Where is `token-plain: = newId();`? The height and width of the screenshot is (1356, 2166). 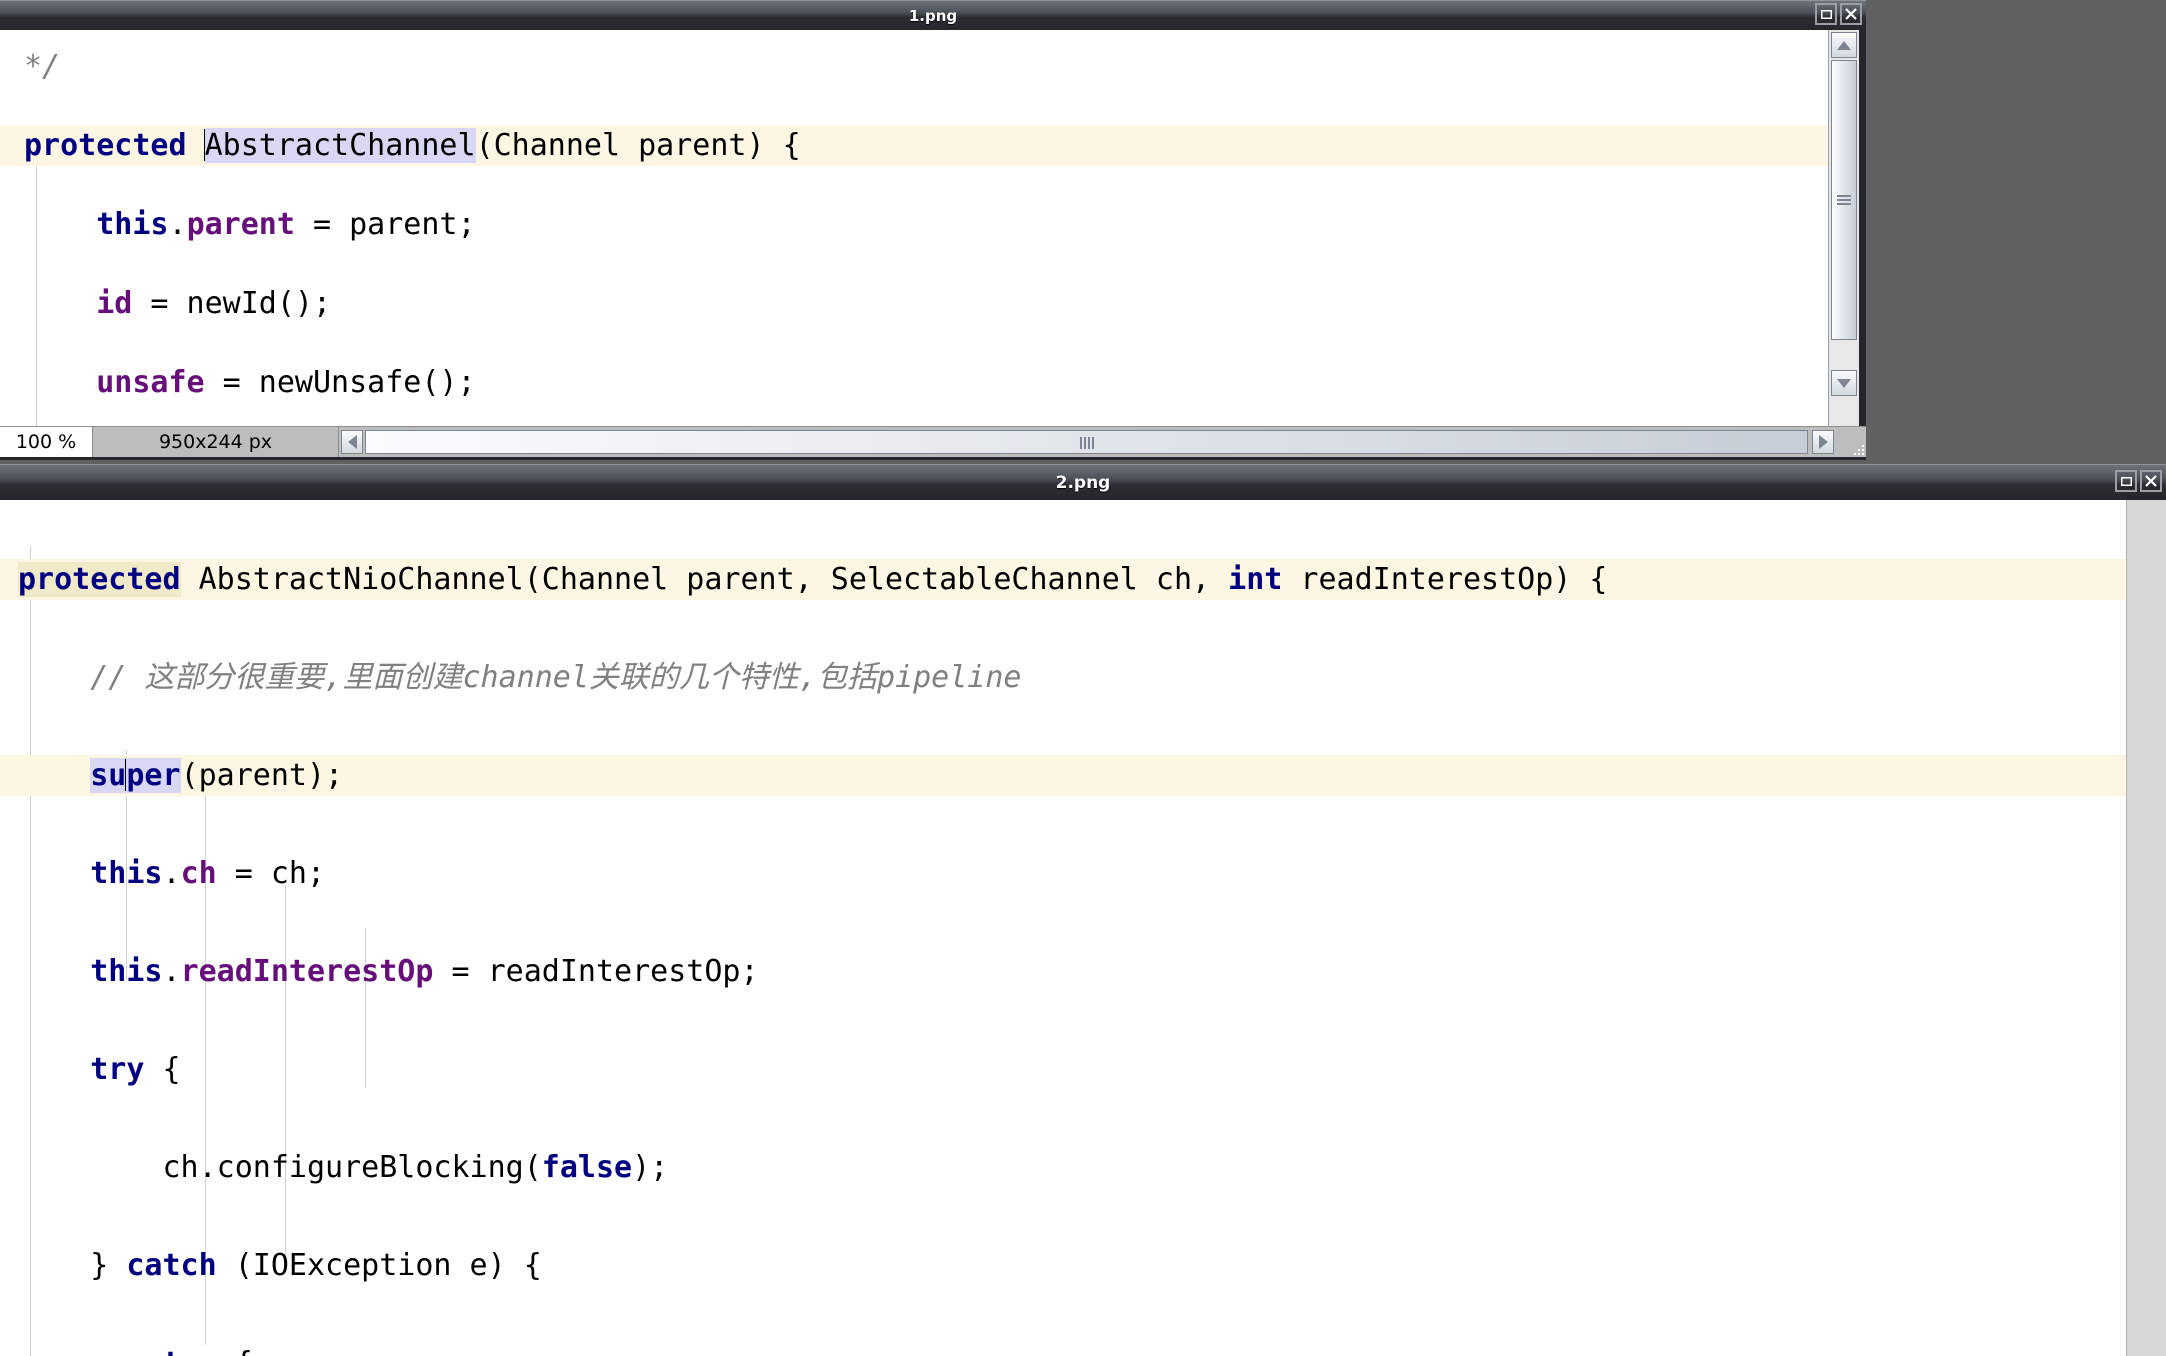
token-plain: = newId(); is located at coordinates (232, 303).